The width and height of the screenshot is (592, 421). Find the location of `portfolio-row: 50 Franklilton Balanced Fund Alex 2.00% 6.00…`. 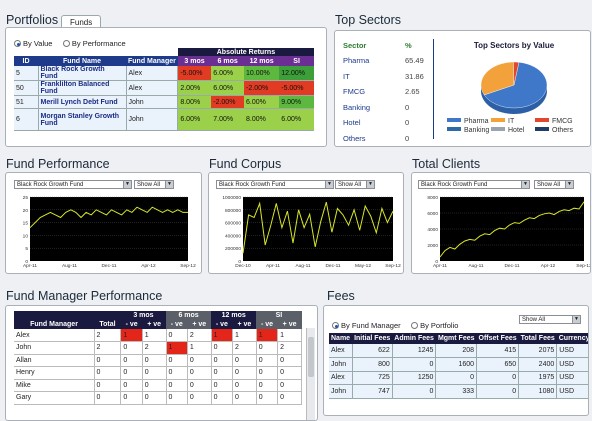

portfolio-row: 50 Franklilton Balanced Fund Alex 2.00% 6.00… is located at coordinates (164, 88).